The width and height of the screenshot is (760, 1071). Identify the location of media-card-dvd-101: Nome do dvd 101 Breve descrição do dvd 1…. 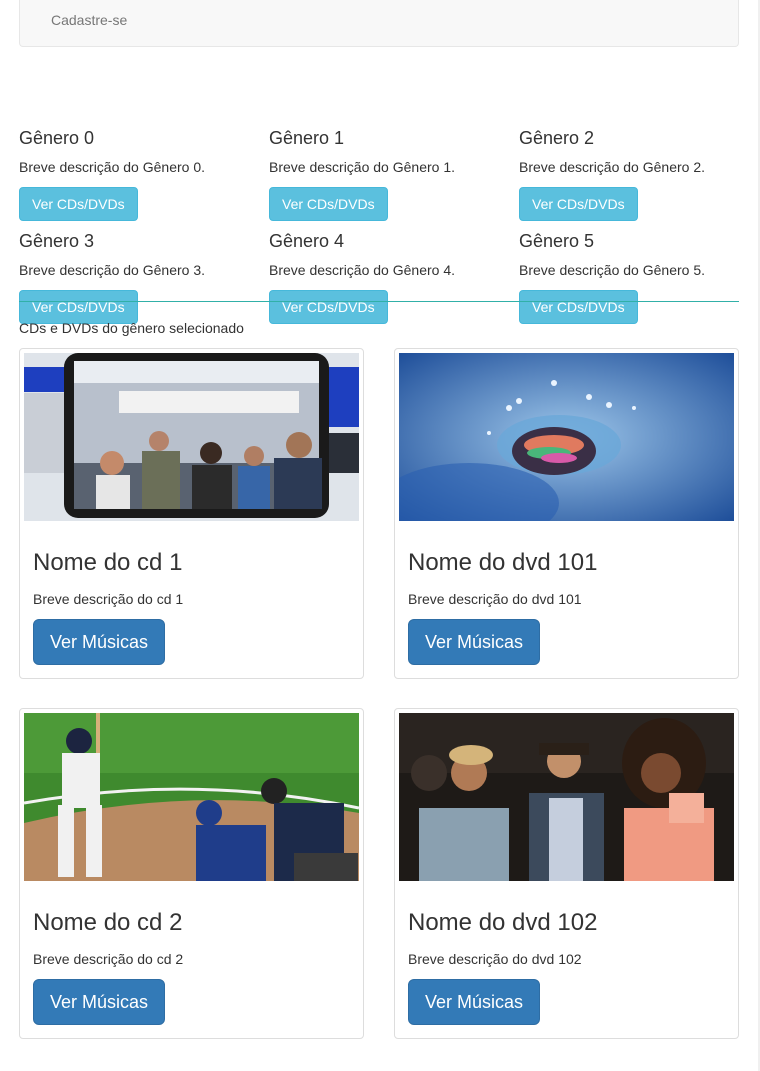
(566, 513).